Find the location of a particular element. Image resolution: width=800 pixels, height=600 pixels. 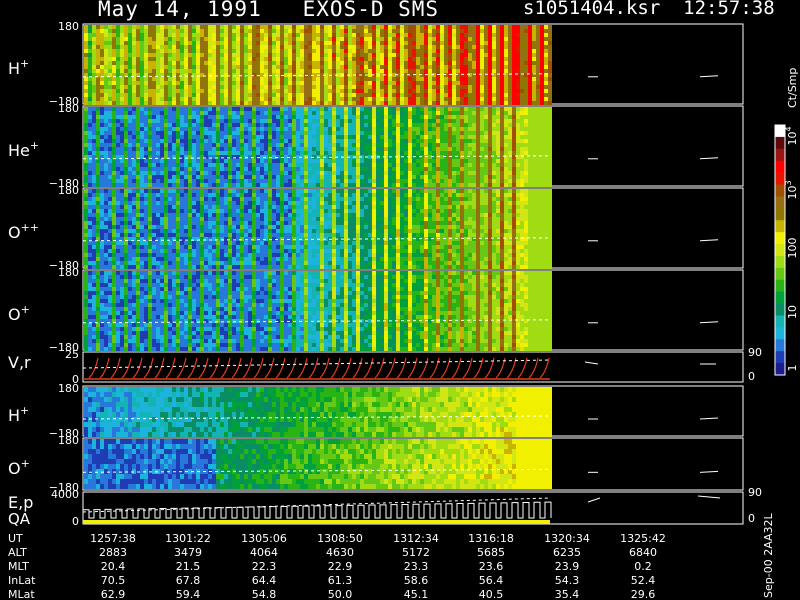

panel-vr is located at coordinates (413, 367).